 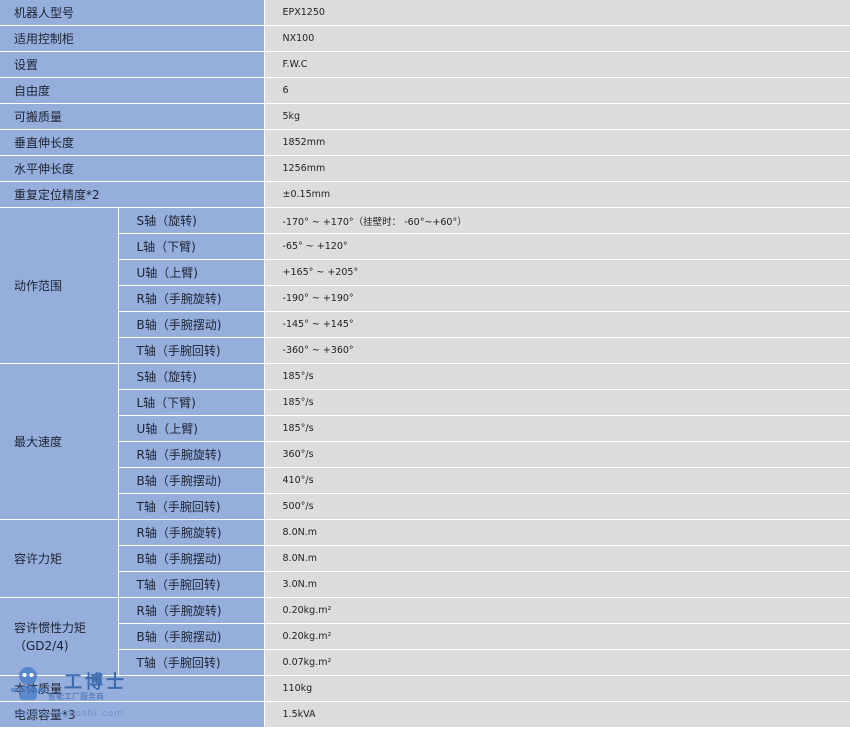 I want to click on row-label: 机器人型号, so click(x=132, y=13).